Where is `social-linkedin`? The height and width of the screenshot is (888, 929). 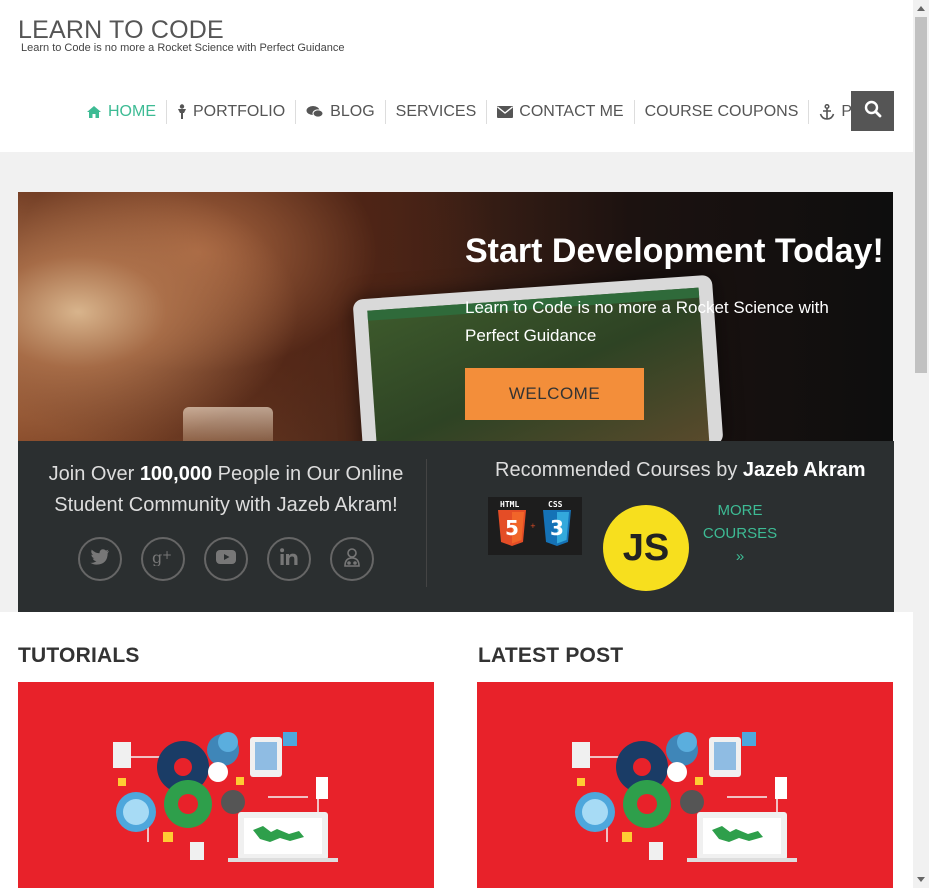 social-linkedin is located at coordinates (289, 559).